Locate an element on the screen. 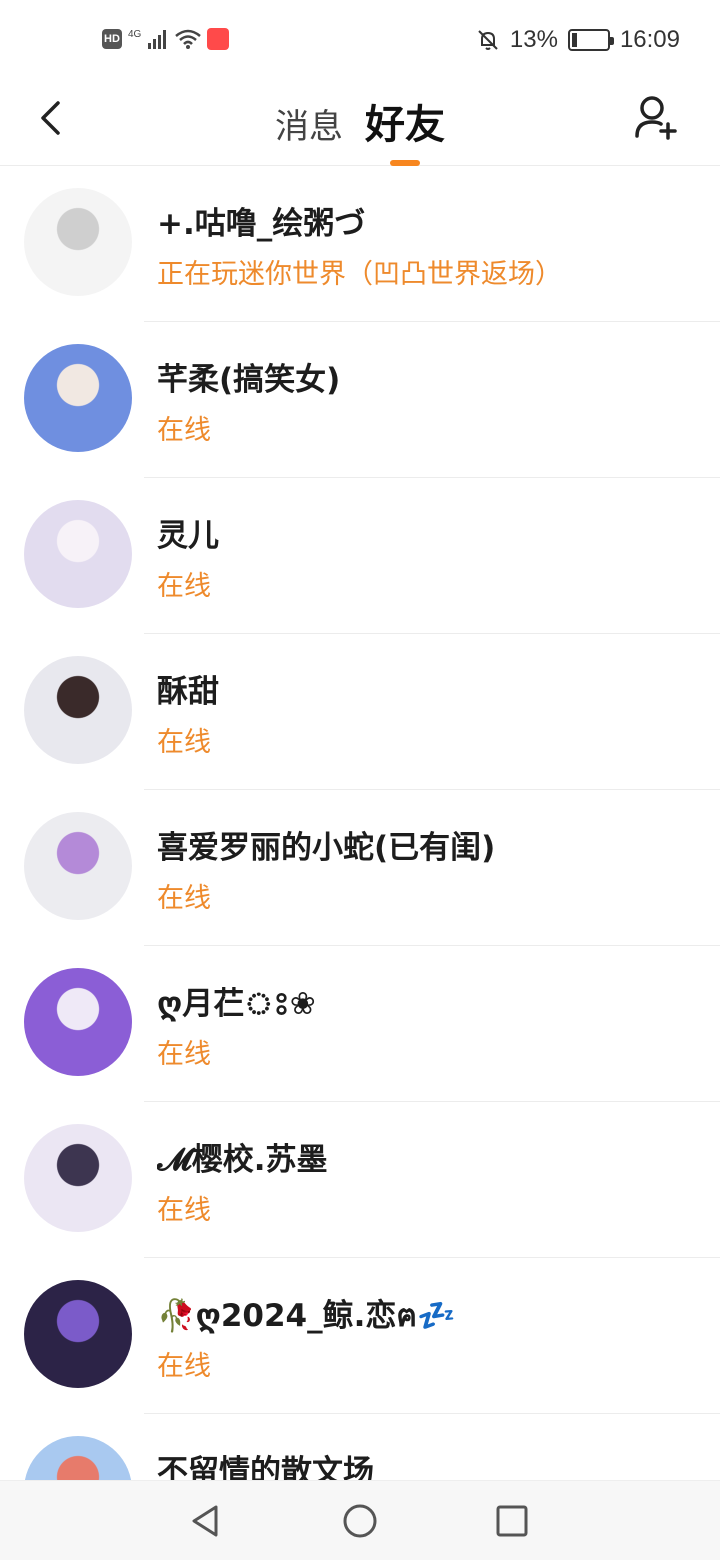 The width and height of the screenshot is (720, 1560). nav-home-icon is located at coordinates (360, 1521).